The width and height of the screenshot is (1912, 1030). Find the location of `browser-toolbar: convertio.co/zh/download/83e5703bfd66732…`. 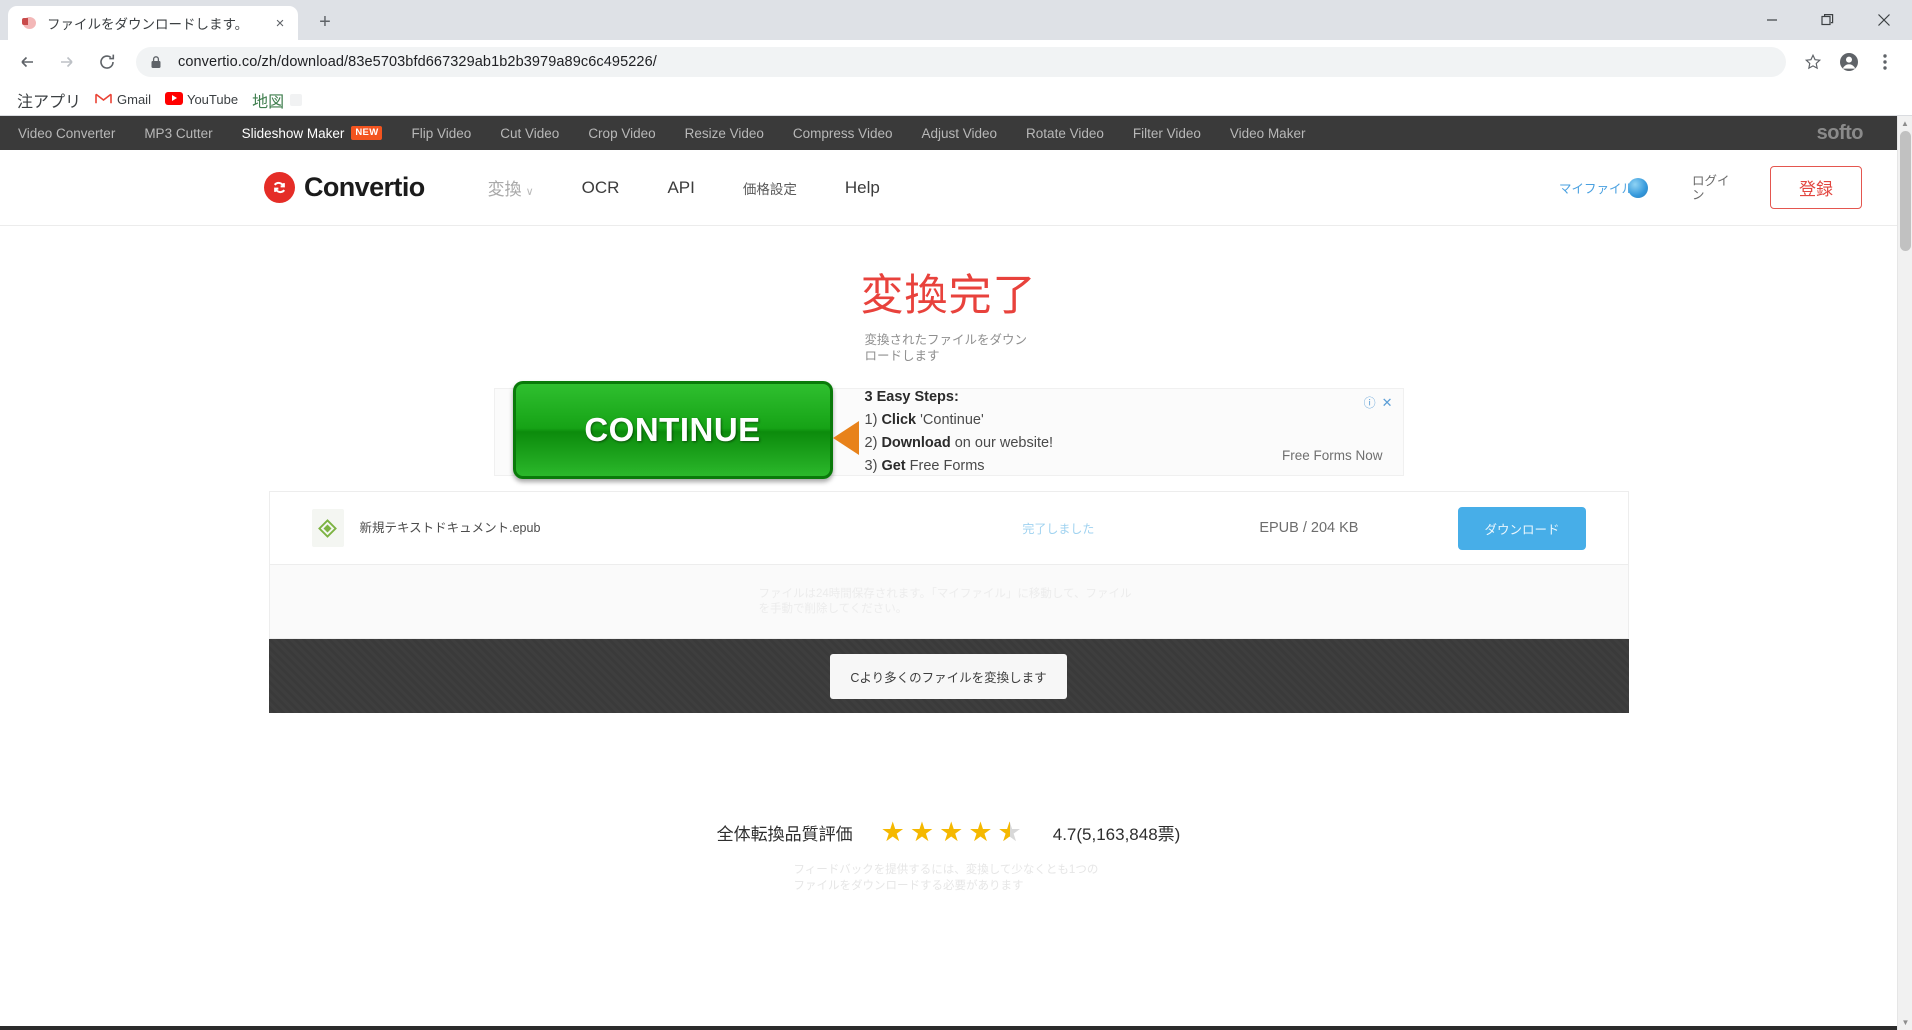

browser-toolbar: convertio.co/zh/download/83e5703bfd66732… is located at coordinates (956, 62).